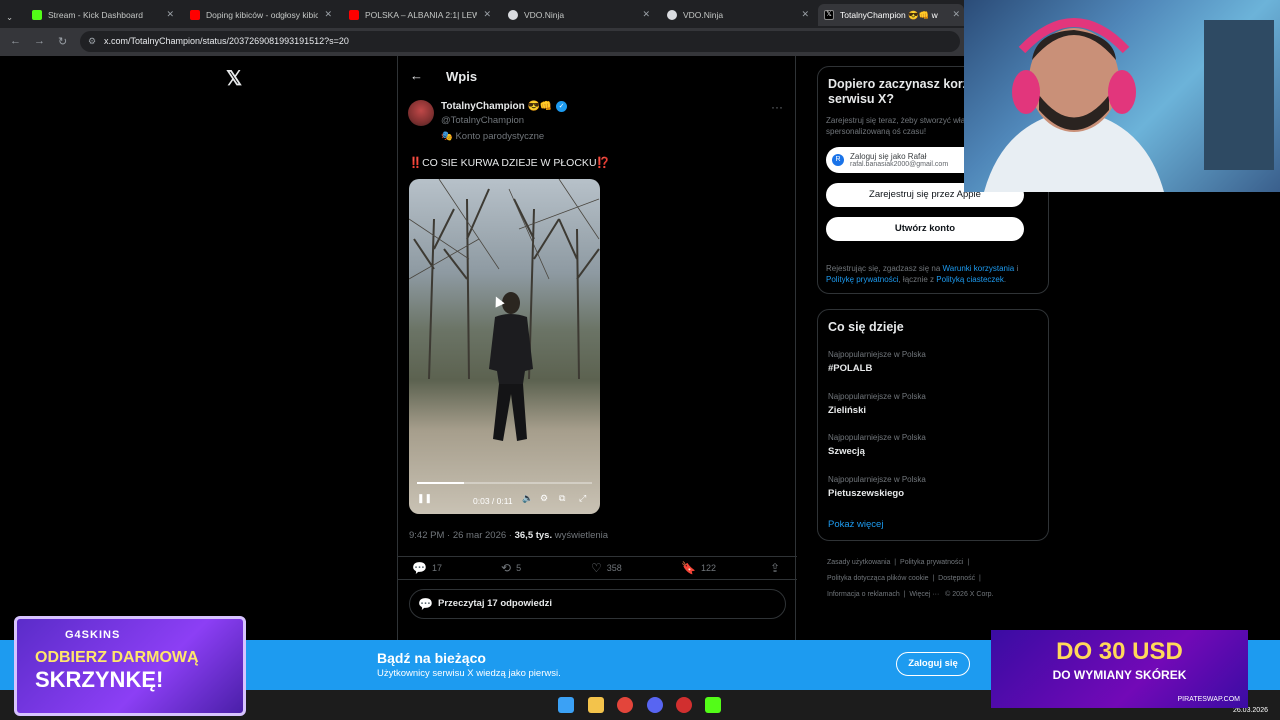 The width and height of the screenshot is (1280, 720). I want to click on promo-amount: DO 30 USD, so click(1119, 651).